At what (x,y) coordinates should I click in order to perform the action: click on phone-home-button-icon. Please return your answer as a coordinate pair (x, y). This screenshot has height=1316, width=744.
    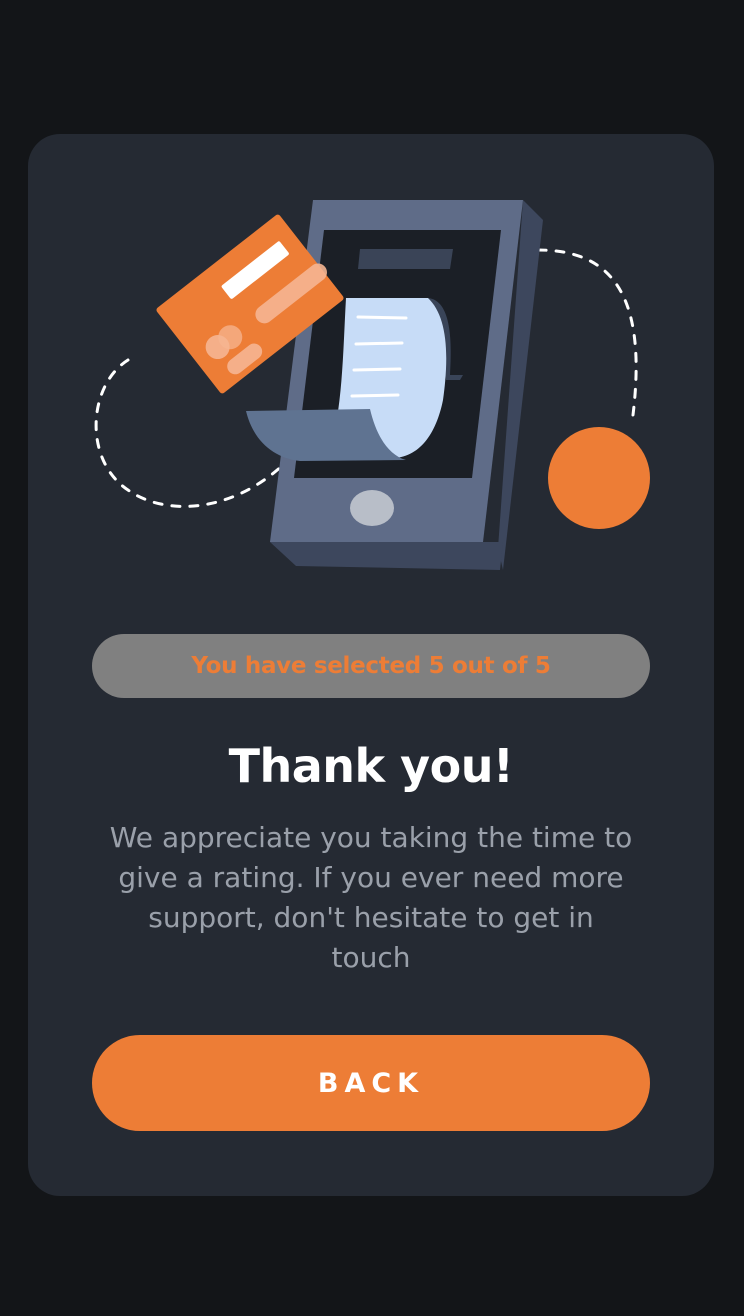
    Looking at the image, I should click on (372, 508).